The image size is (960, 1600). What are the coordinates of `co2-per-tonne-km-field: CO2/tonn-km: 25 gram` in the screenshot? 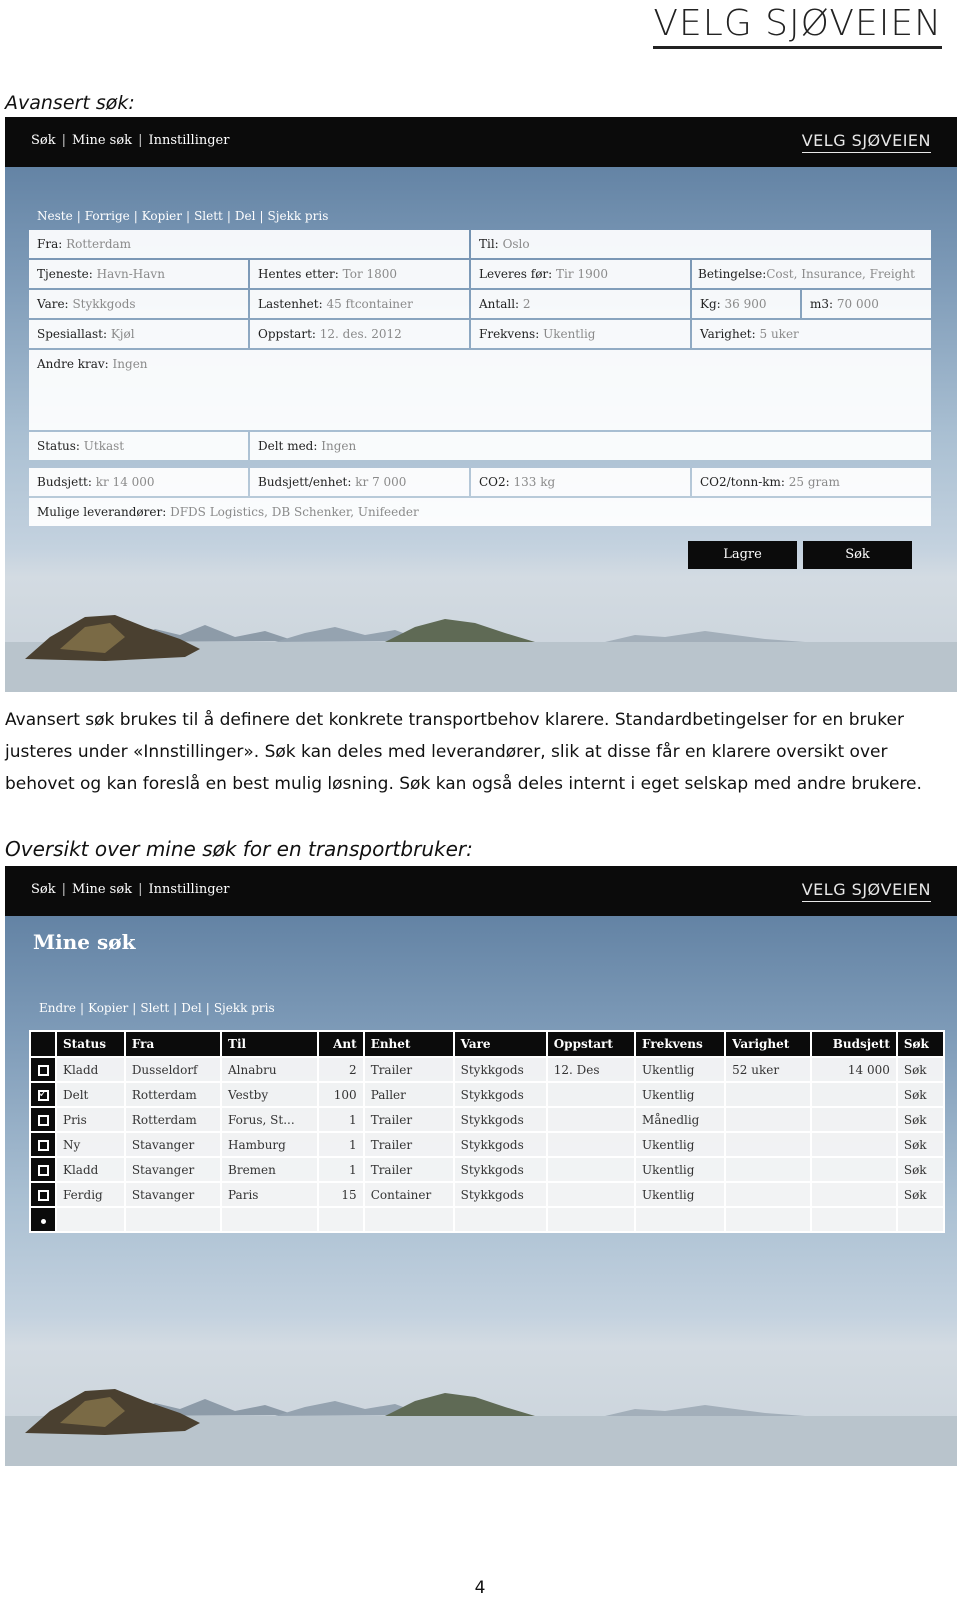 It's located at (811, 482).